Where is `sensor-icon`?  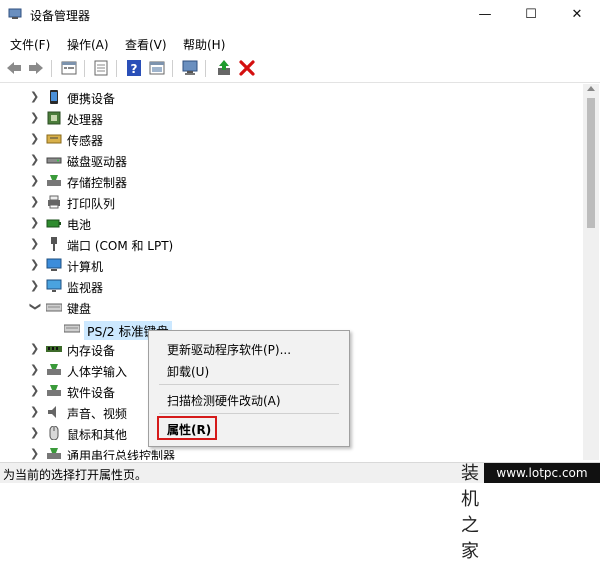
sensor-icon is located at coordinates (54, 139).